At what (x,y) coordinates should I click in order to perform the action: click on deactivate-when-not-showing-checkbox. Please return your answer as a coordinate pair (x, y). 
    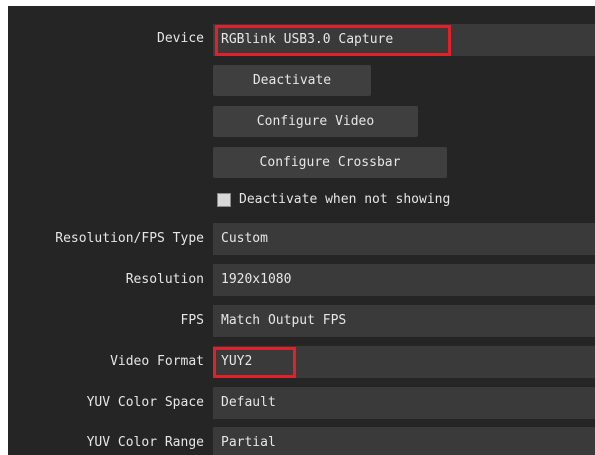
    Looking at the image, I should click on (224, 200).